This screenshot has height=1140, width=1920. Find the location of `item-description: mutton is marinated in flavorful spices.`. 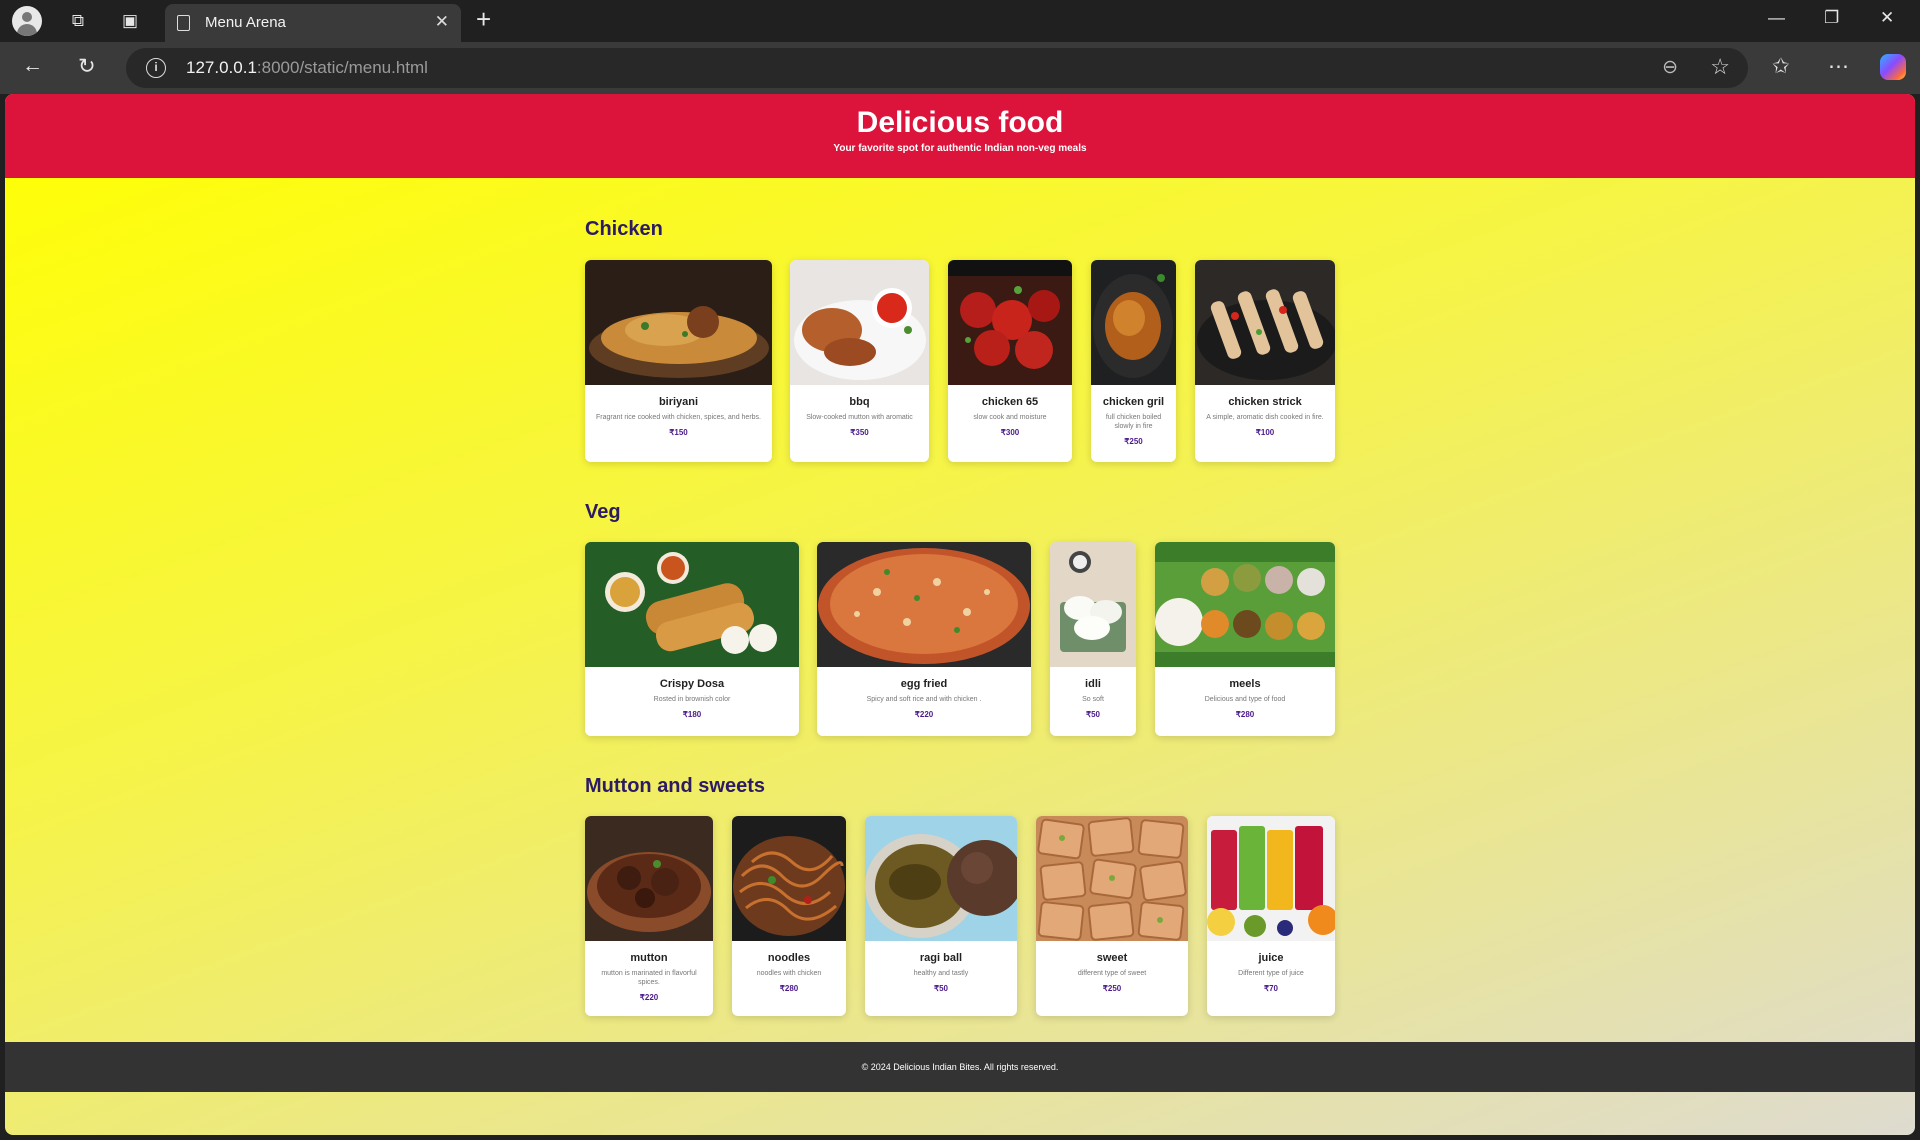

item-description: mutton is marinated in flavorful spices. is located at coordinates (649, 978).